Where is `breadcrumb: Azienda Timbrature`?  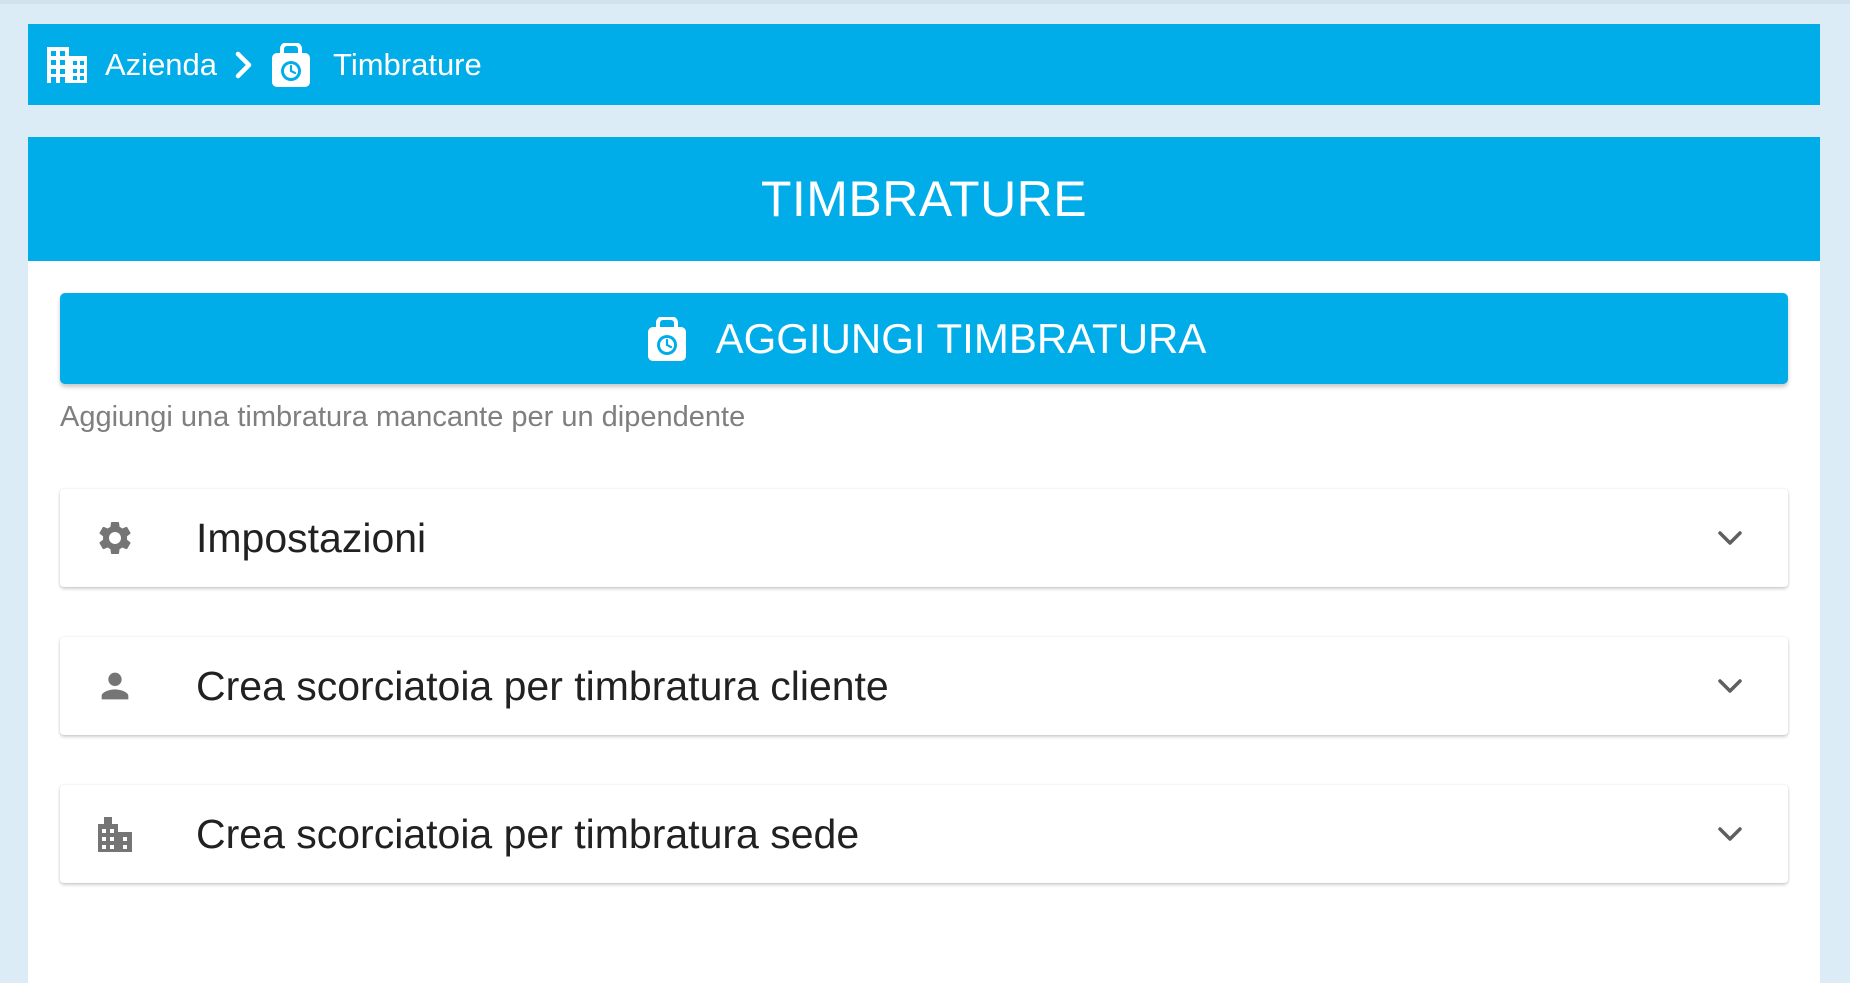
breadcrumb: Azienda Timbrature is located at coordinates (924, 64).